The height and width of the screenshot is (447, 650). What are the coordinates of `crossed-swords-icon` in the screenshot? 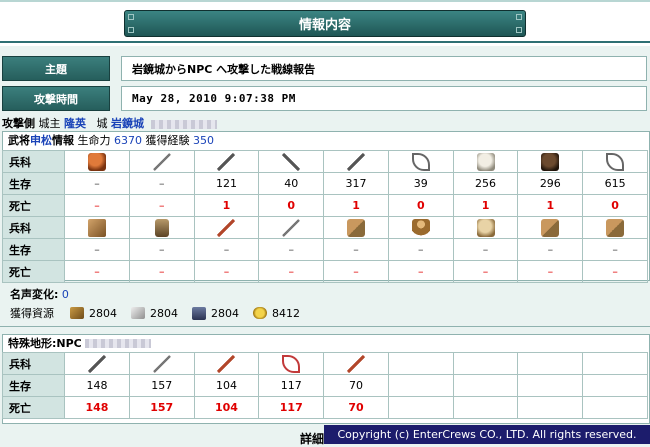 It's located at (291, 227).